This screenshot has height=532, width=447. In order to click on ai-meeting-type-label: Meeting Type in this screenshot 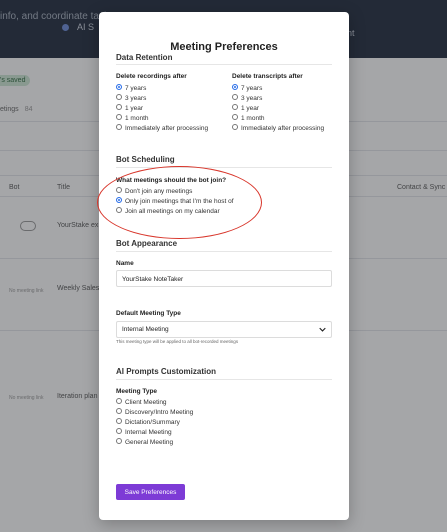, I will do `click(137, 391)`.